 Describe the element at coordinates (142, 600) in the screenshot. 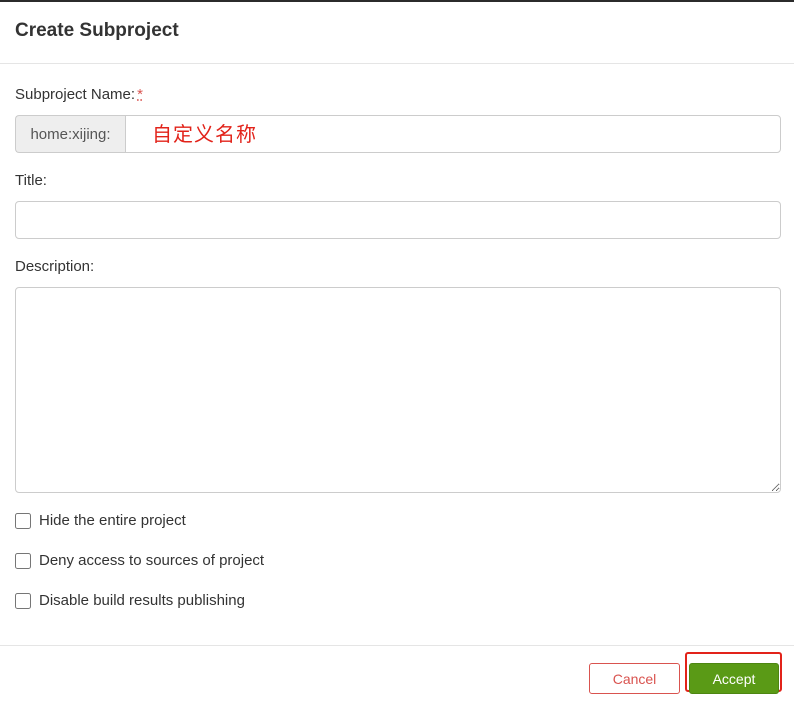

I see `disable-publishing-label: Disable build results publishing` at that location.